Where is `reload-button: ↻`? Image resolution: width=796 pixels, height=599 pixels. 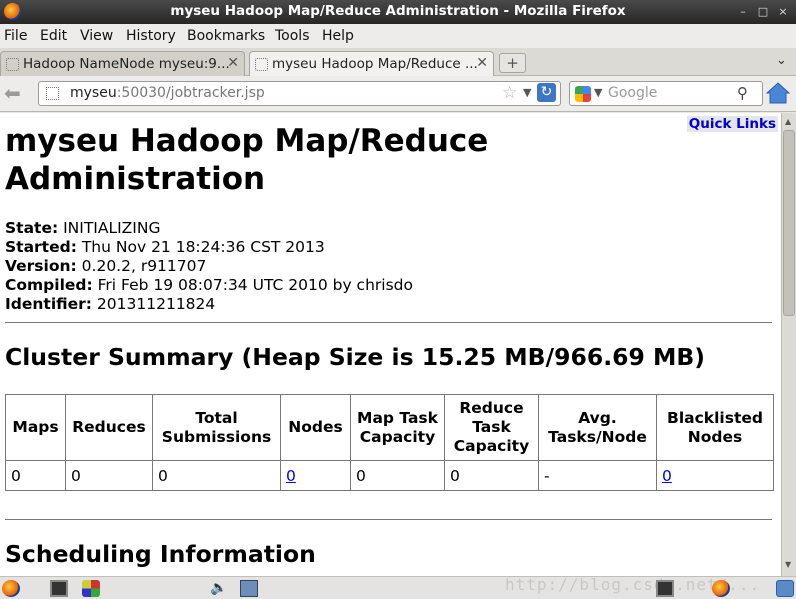 reload-button: ↻ is located at coordinates (546, 92).